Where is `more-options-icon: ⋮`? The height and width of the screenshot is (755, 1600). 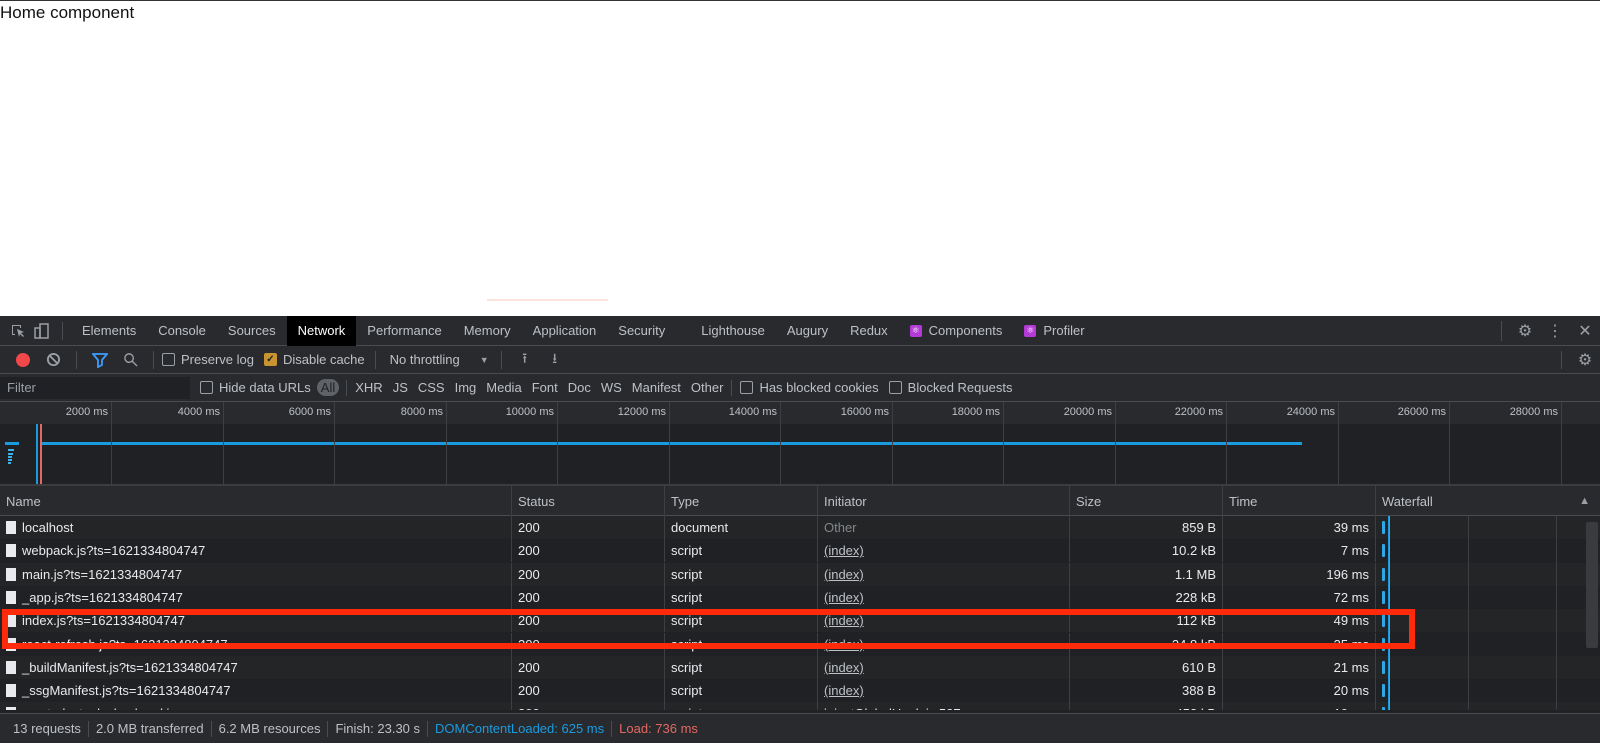 more-options-icon: ⋮ is located at coordinates (1555, 331).